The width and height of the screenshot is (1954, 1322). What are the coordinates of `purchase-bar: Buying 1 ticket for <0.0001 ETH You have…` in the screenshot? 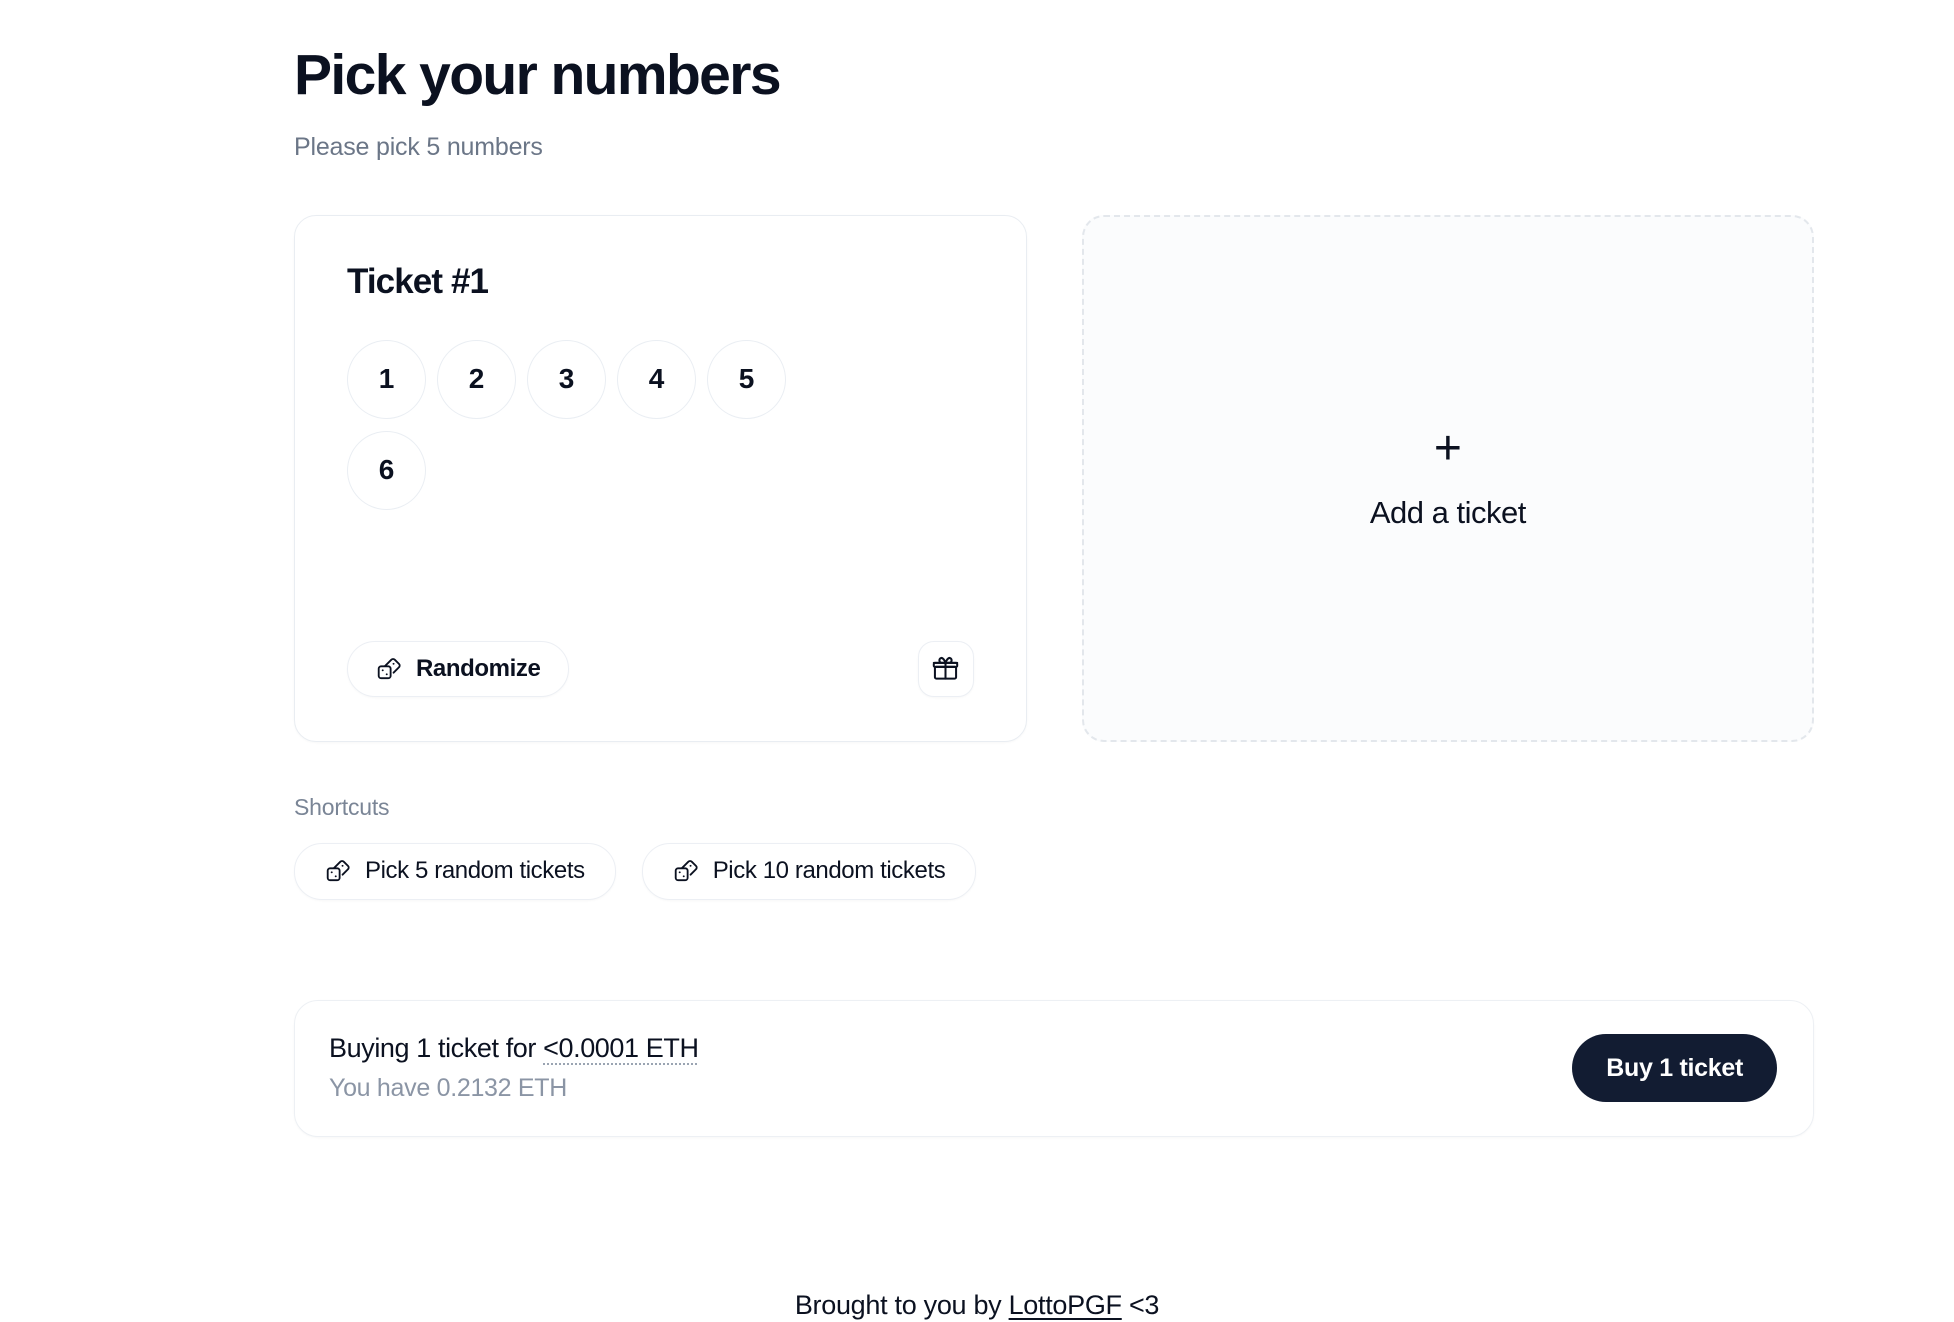 It's located at (1054, 1068).